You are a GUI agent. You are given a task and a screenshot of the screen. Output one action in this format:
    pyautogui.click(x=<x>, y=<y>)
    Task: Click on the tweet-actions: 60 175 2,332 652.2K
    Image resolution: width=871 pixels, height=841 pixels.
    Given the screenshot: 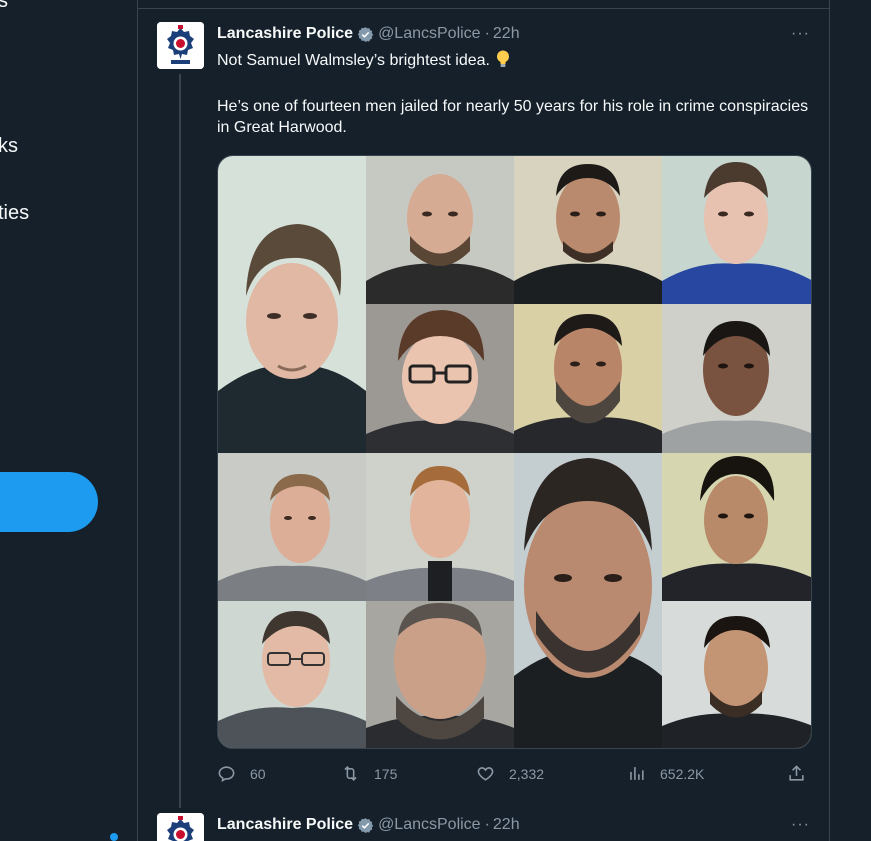 What is the action you would take?
    pyautogui.click(x=514, y=775)
    